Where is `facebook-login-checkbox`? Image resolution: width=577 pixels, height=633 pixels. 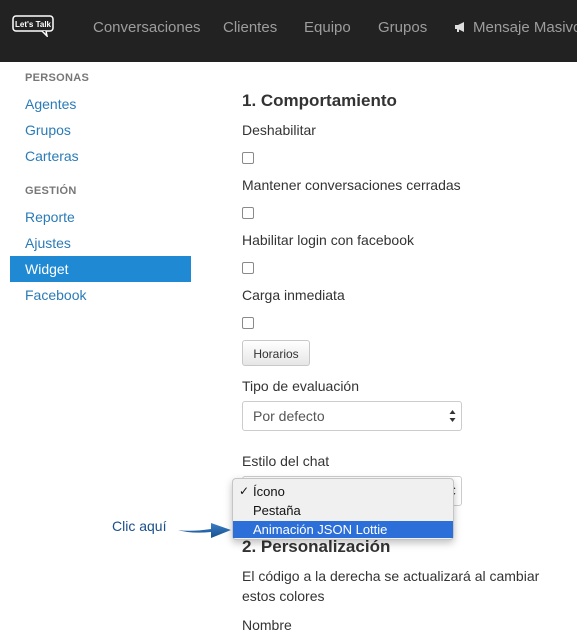
facebook-login-checkbox is located at coordinates (248, 268).